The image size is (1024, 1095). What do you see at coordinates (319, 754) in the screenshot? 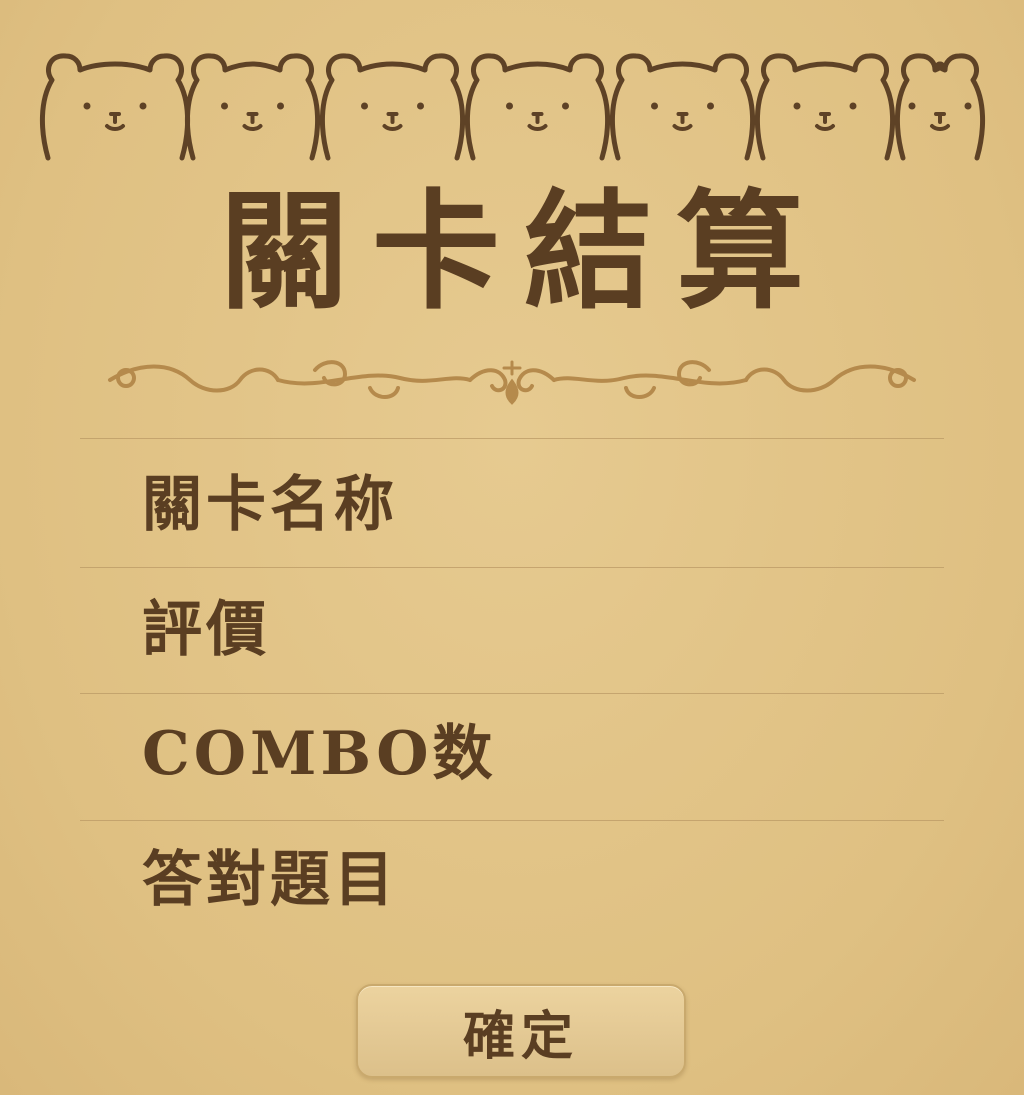
I see `combo-count-label: COMBO数` at bounding box center [319, 754].